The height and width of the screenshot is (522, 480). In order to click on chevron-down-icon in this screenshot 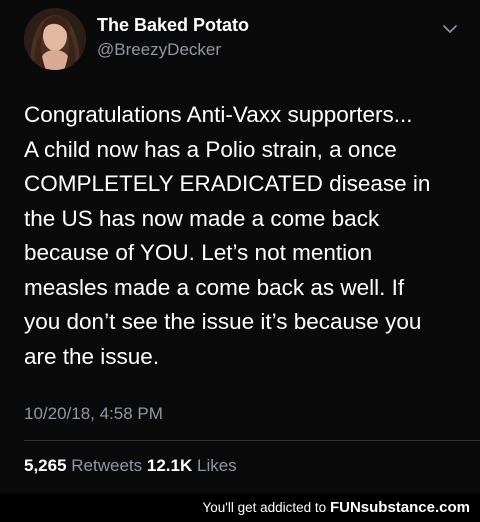, I will do `click(450, 29)`.